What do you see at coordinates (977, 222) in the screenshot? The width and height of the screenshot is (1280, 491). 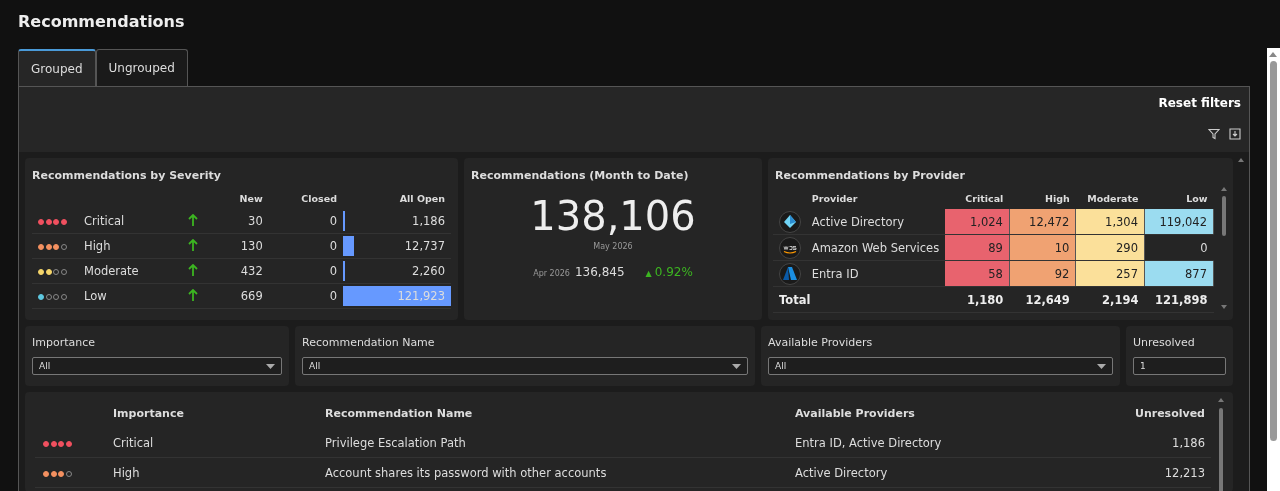 I see `heatmap-cell: 1,024` at bounding box center [977, 222].